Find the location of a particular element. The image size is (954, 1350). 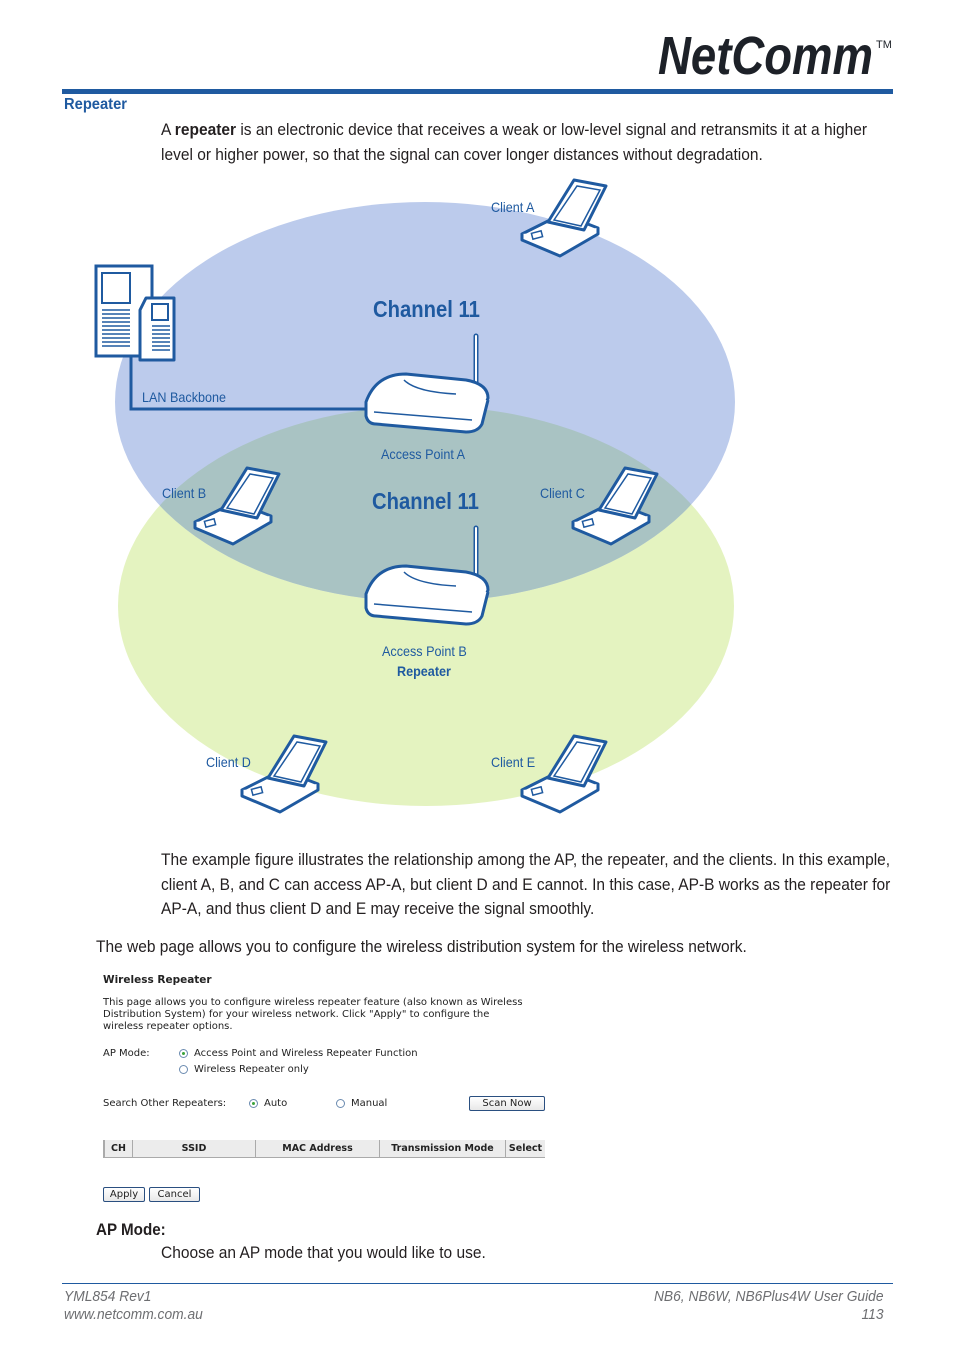

intro-term: repeater is located at coordinates (205, 130).